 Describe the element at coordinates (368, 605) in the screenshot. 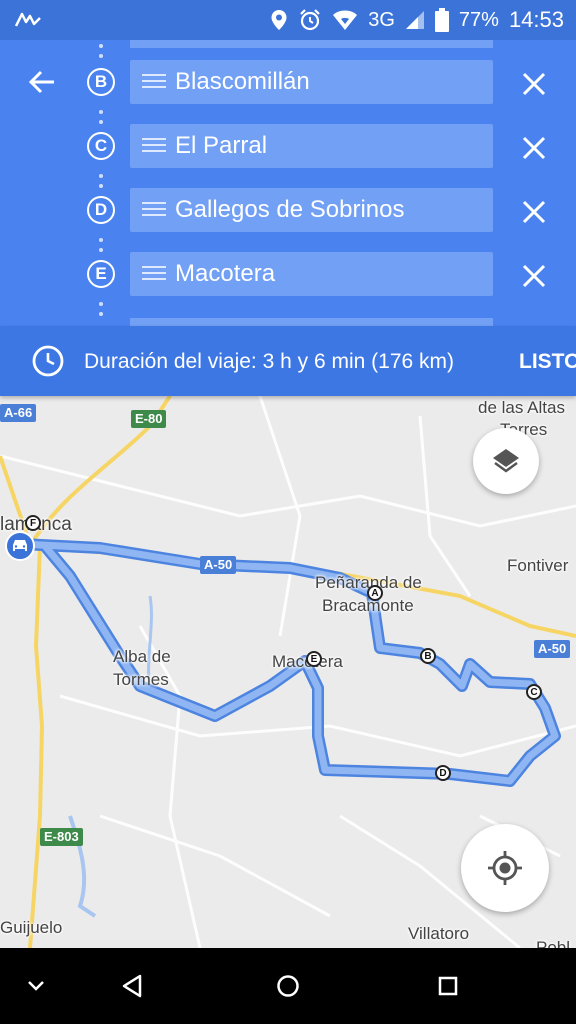

I see `place-label: Bracamonte` at that location.